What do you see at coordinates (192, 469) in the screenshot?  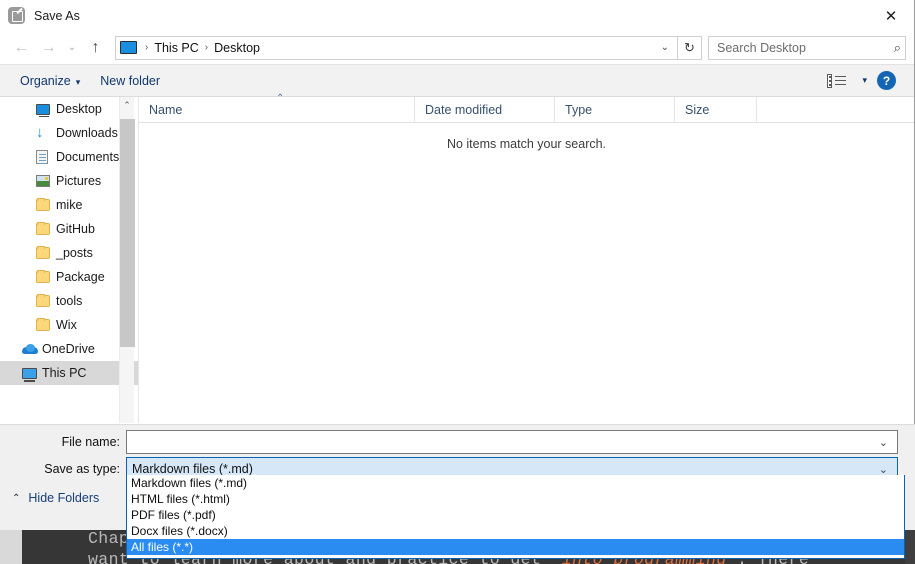 I see `save-as-type-value: Markdown files (*.md)` at bounding box center [192, 469].